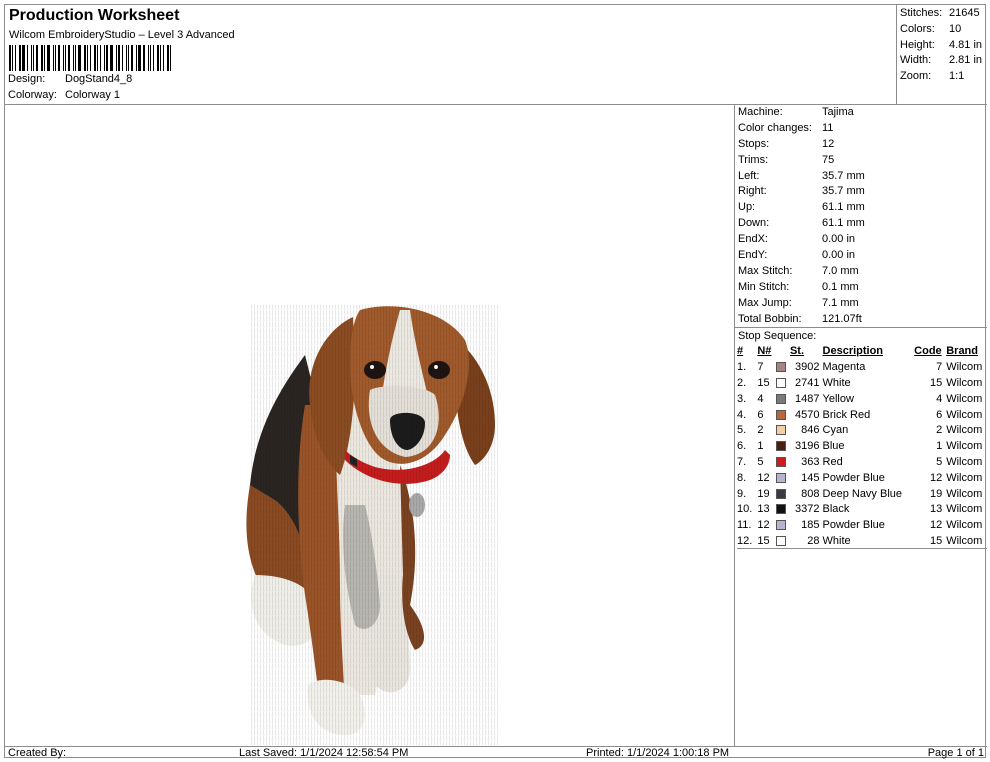 The width and height of the screenshot is (990, 762). What do you see at coordinates (801, 175) in the screenshot?
I see `machine-info-row: Left: 35.7 mm` at bounding box center [801, 175].